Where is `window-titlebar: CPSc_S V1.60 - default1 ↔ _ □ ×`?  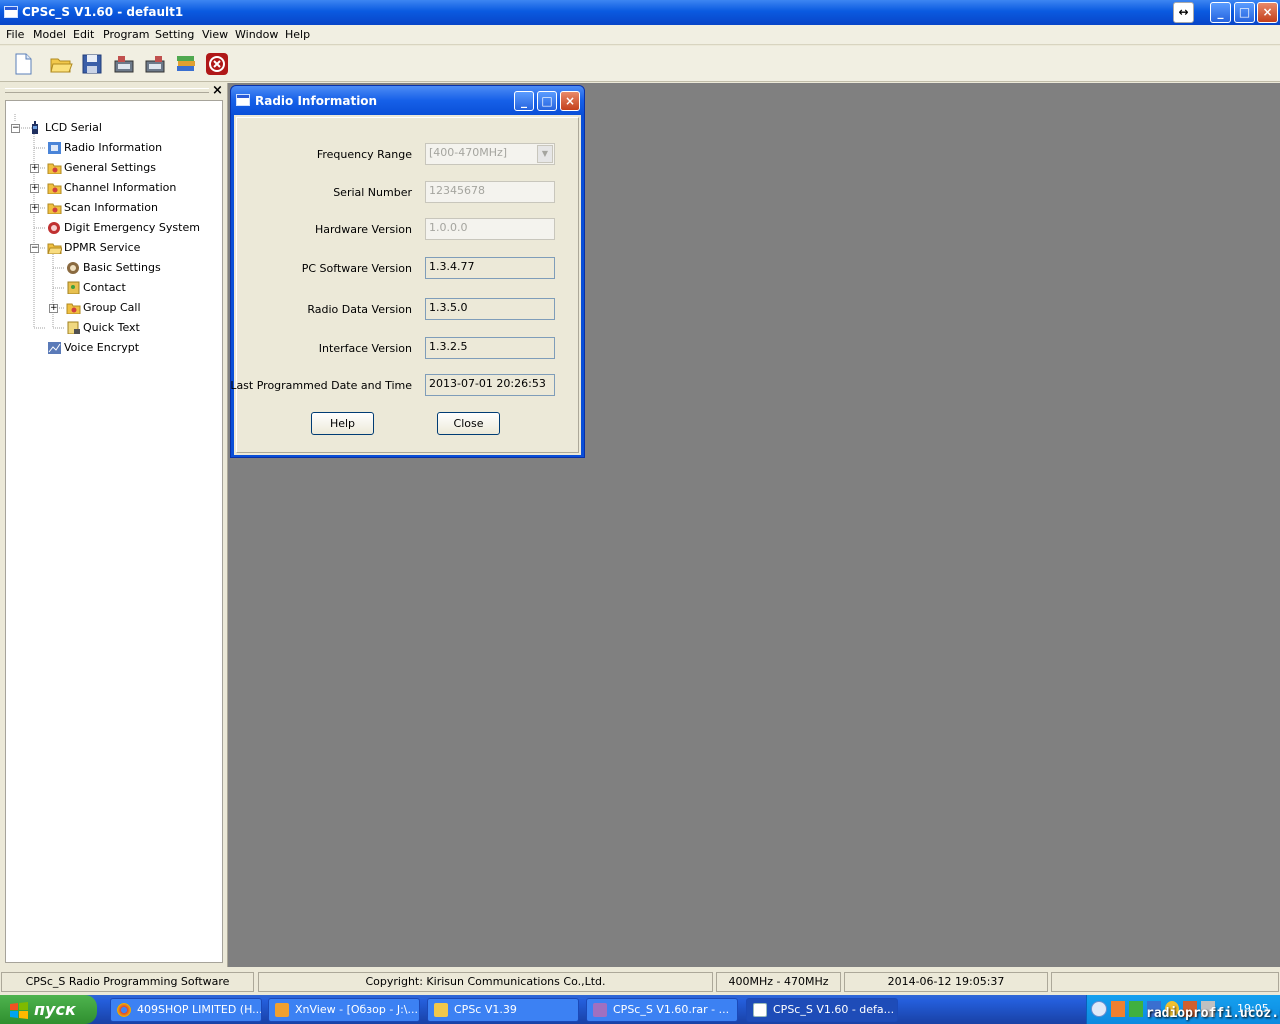
window-titlebar: CPSc_S V1.60 - default1 ↔ _ □ × is located at coordinates (640, 12).